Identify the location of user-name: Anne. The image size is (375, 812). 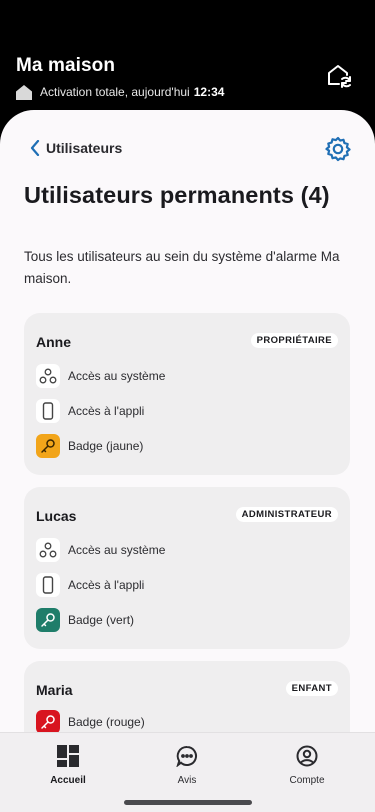
(53, 342).